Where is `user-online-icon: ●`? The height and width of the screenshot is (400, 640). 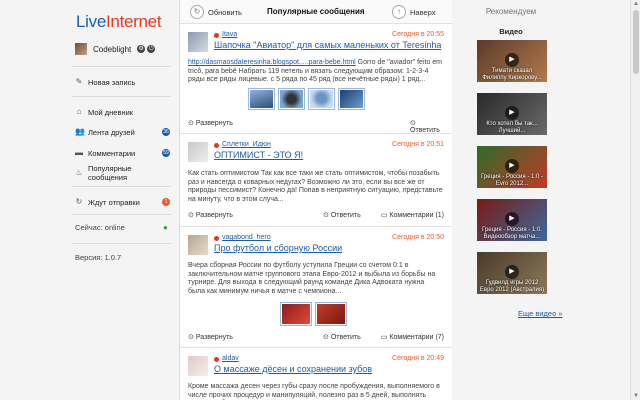
user-online-icon: ● is located at coordinates (165, 227).